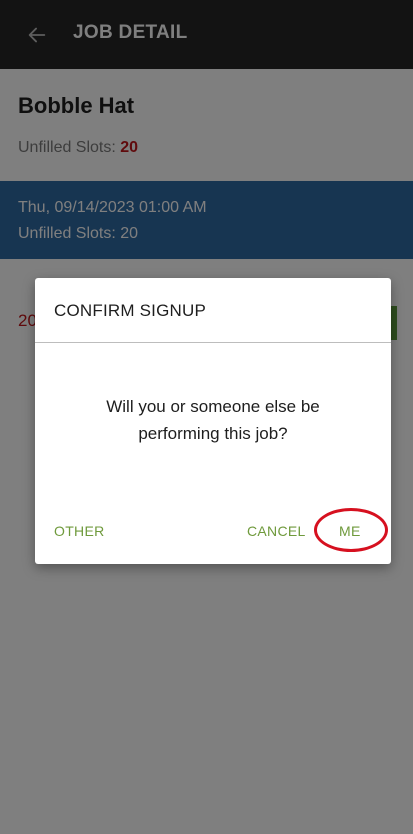  I want to click on dialog-divider, so click(213, 342).